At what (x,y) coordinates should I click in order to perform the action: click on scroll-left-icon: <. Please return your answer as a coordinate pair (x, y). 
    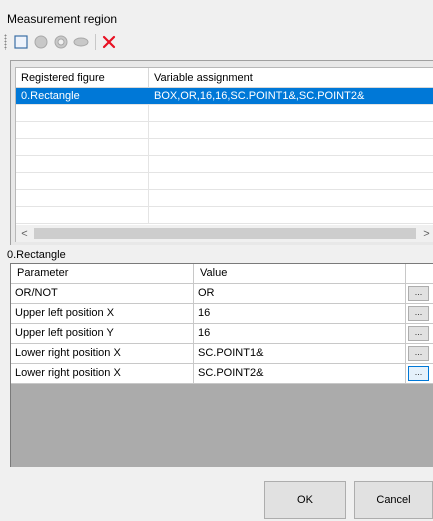
    Looking at the image, I should click on (24, 233).